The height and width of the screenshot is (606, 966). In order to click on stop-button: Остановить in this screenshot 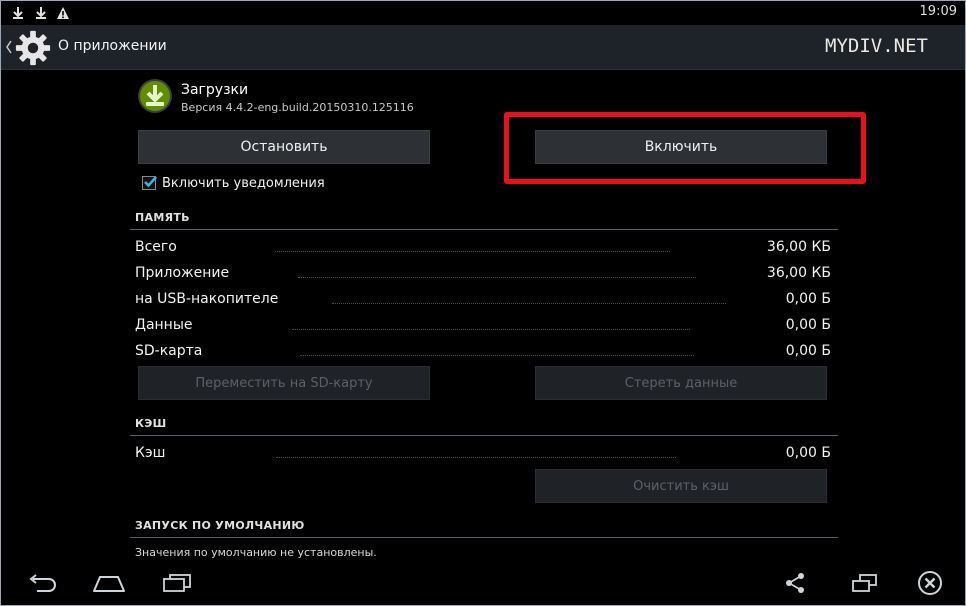, I will do `click(284, 147)`.